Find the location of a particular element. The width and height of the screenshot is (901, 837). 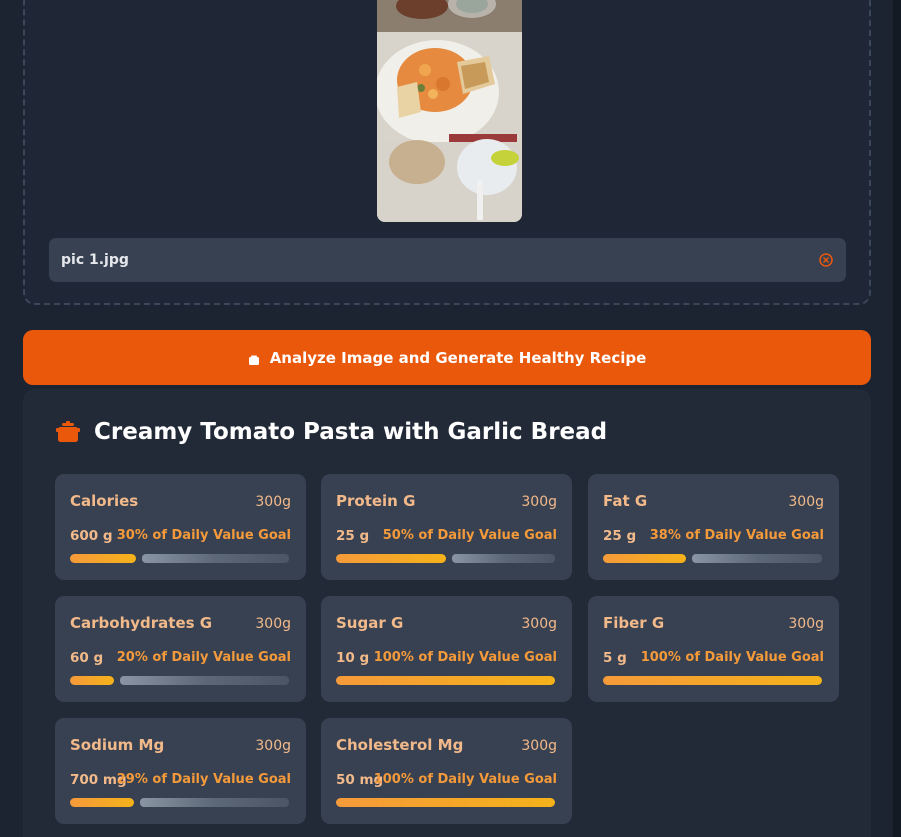

recipe-title: Creamy Tomato Pasta with Garlic Bread is located at coordinates (351, 432).